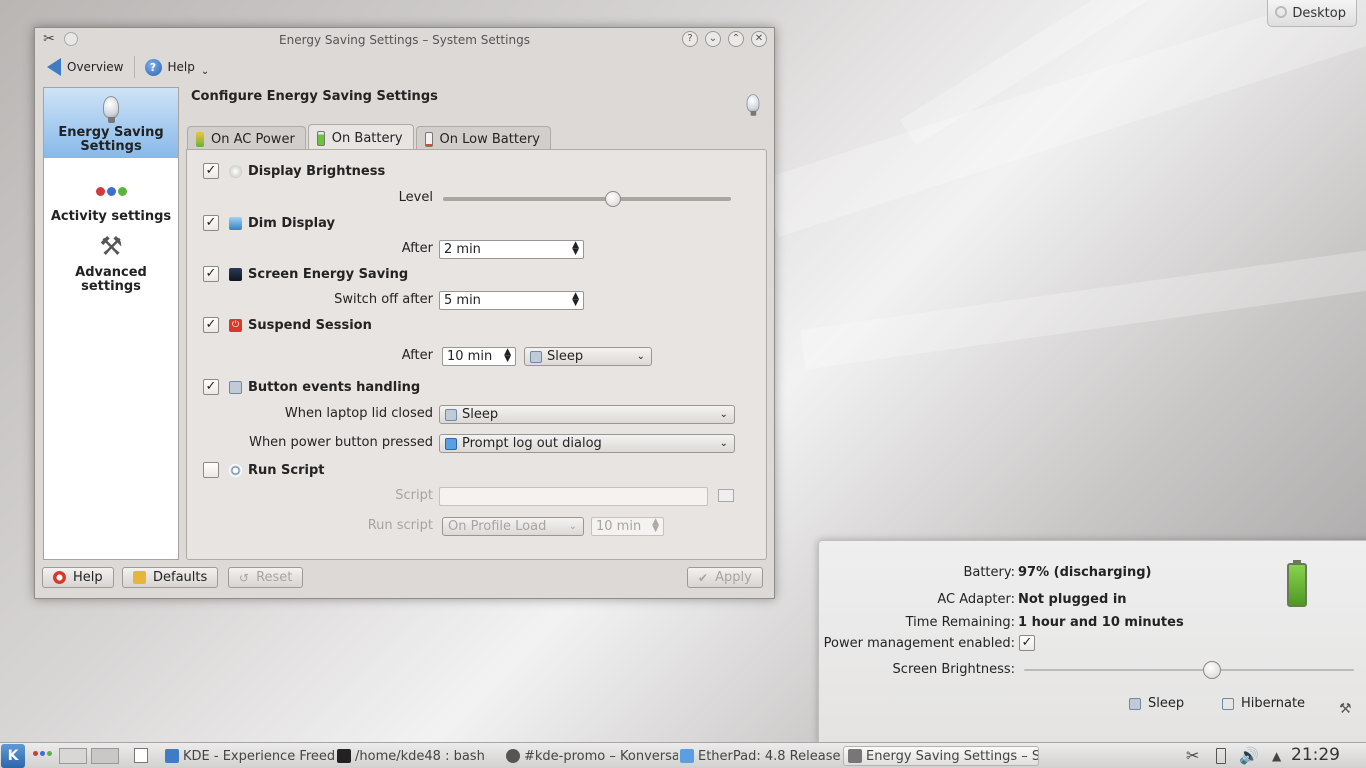 The image size is (1366, 768). What do you see at coordinates (334, 387) in the screenshot?
I see `section-title: Button events handling` at bounding box center [334, 387].